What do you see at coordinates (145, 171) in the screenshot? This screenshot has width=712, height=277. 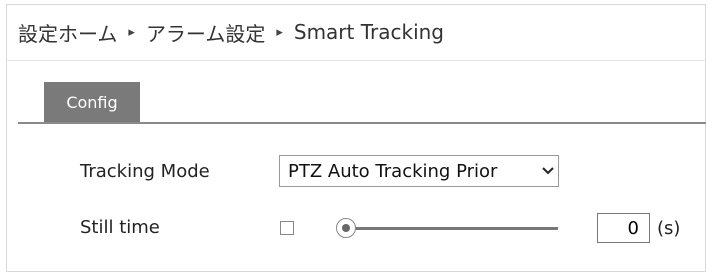 I see `tracking-mode-label: Tracking Mode` at bounding box center [145, 171].